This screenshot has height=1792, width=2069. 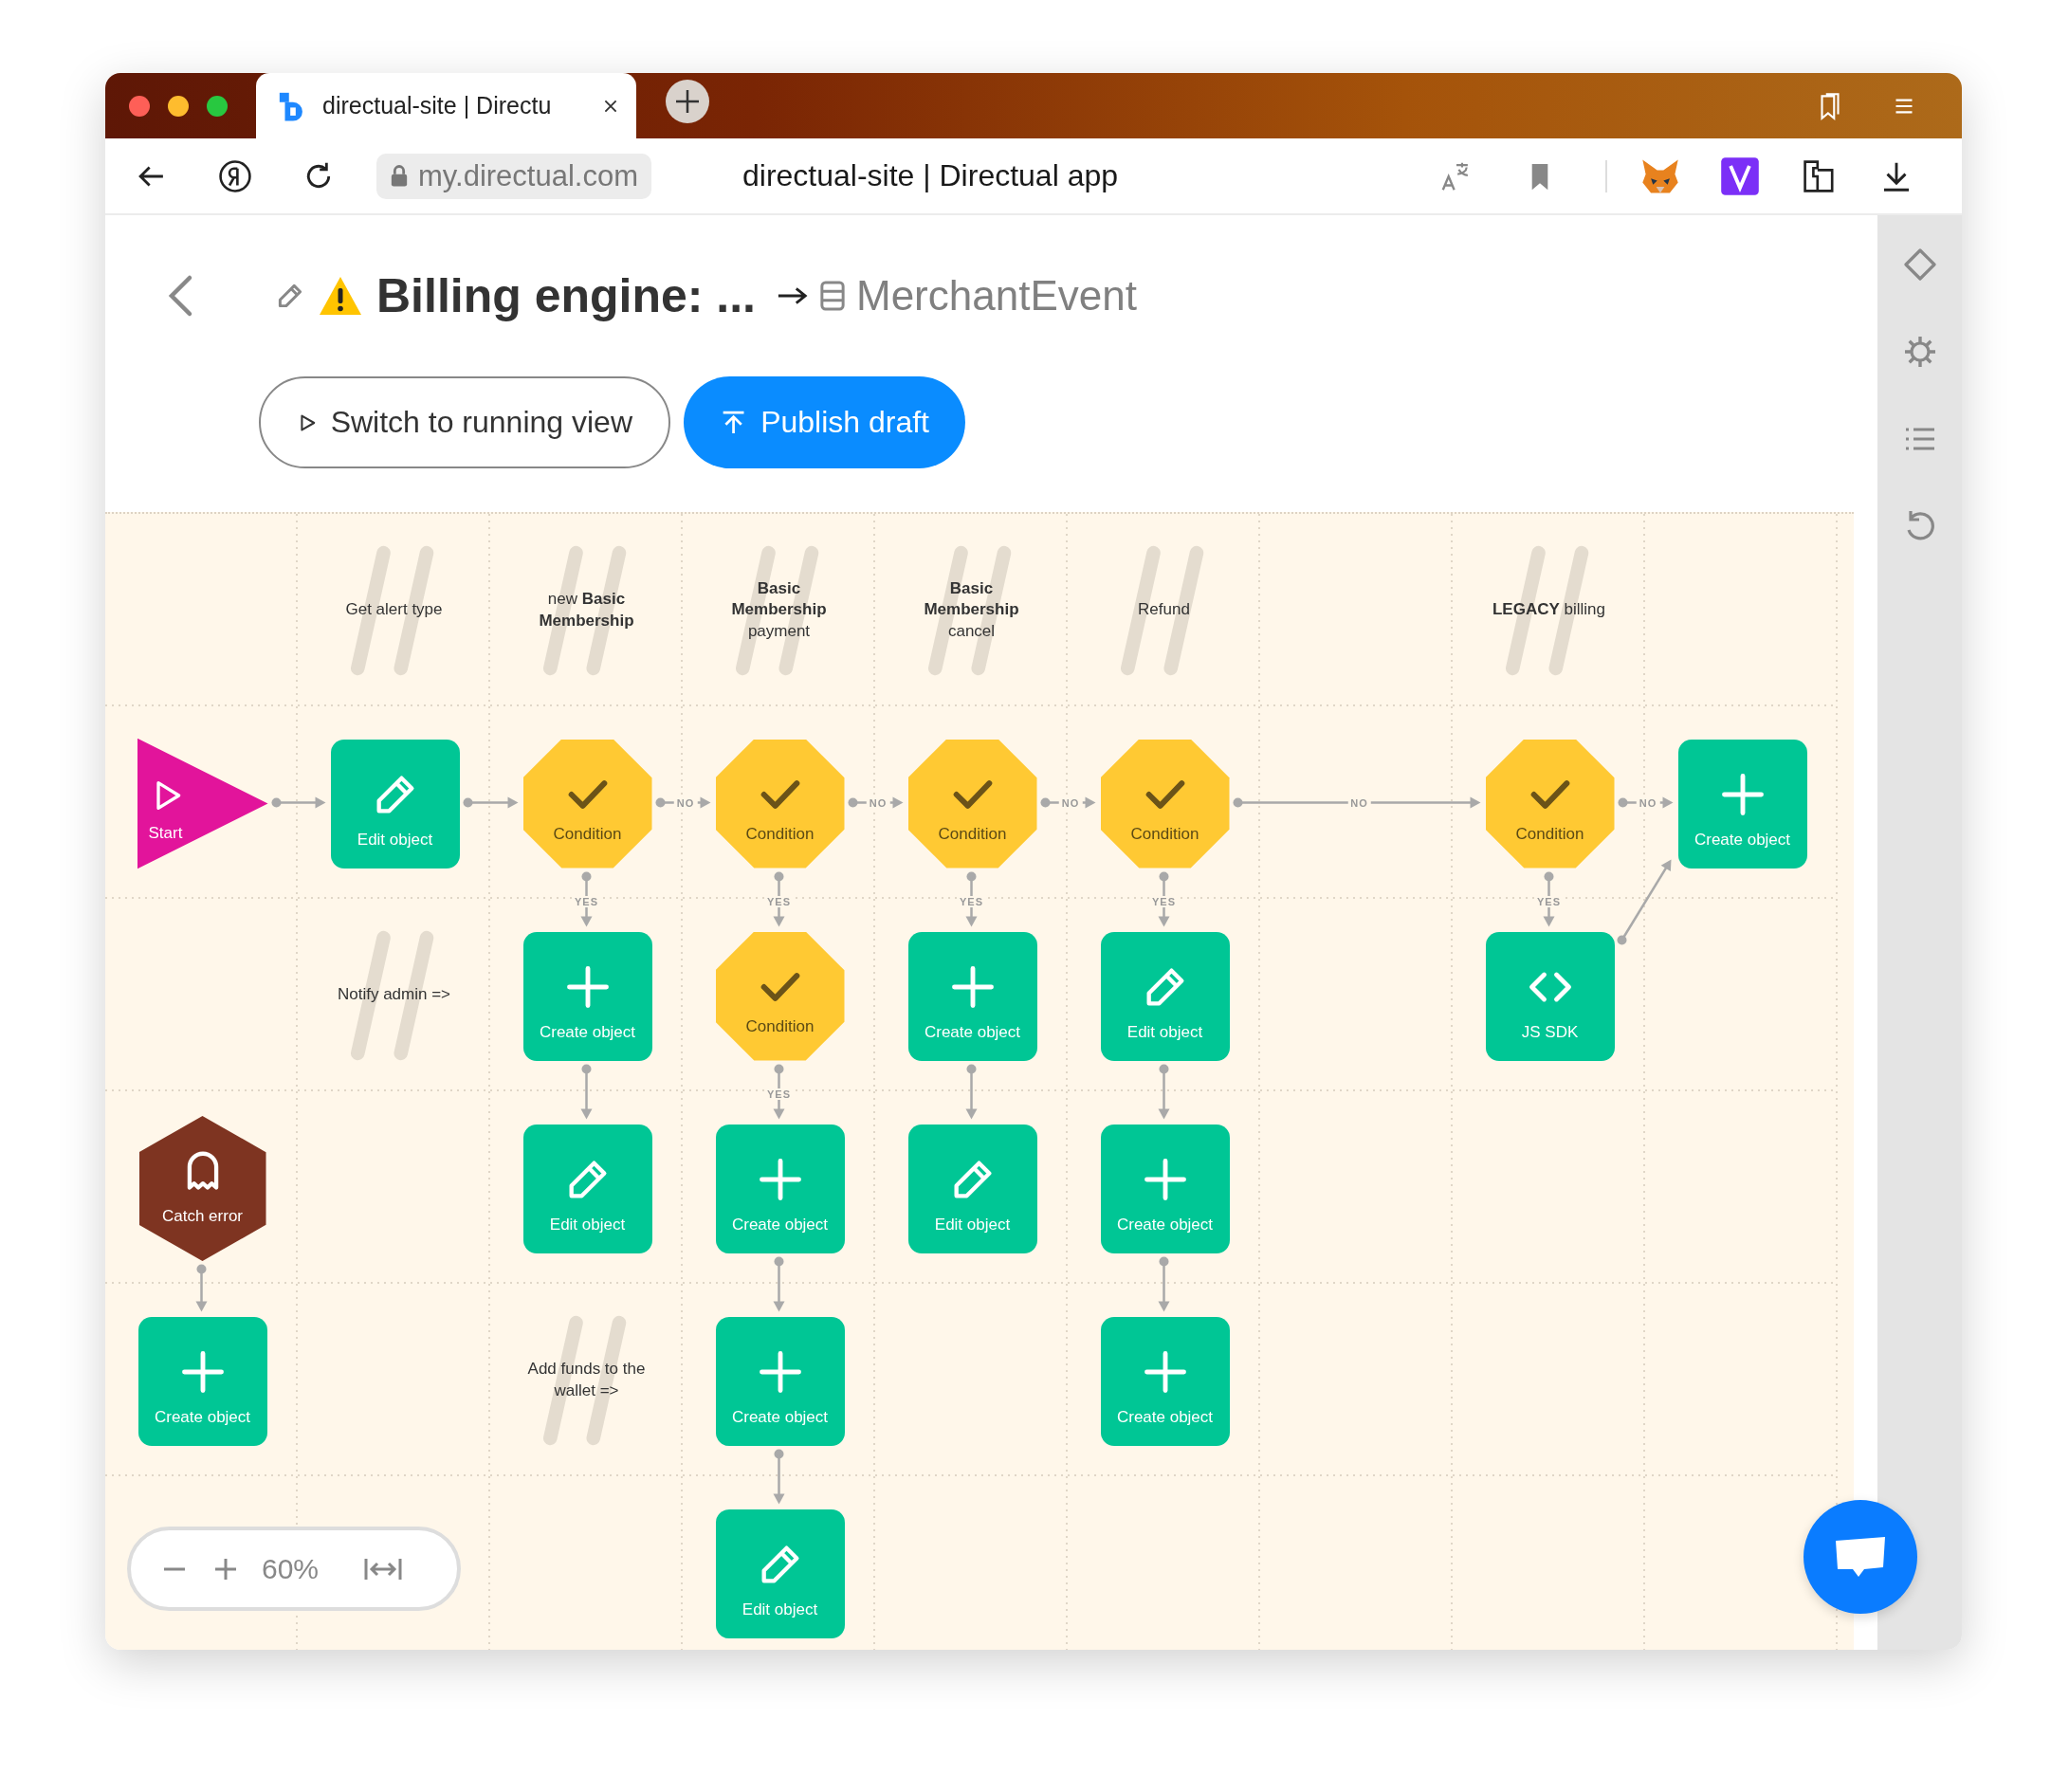 I want to click on catch-error-node: Catch error, so click(x=202, y=1188).